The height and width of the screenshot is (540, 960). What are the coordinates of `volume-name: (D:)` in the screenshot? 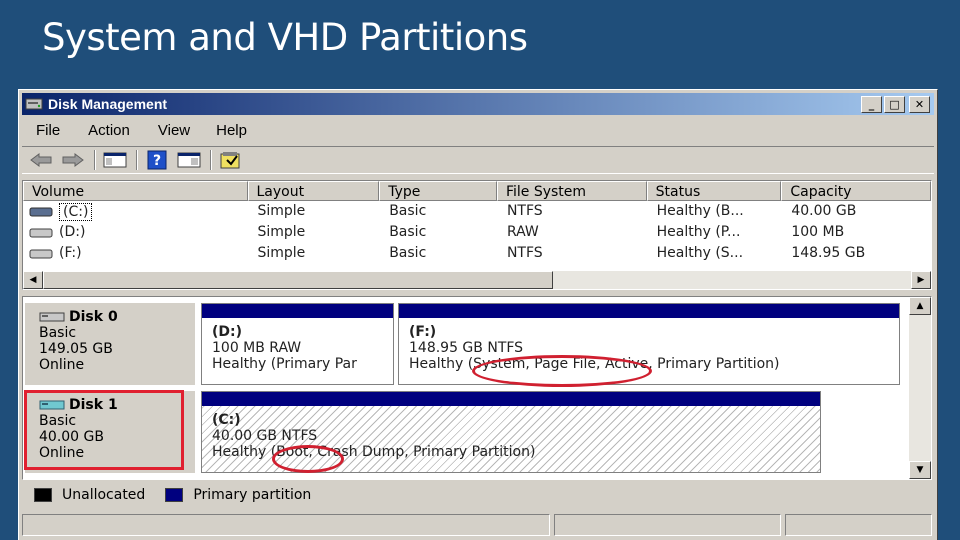 It's located at (72, 232).